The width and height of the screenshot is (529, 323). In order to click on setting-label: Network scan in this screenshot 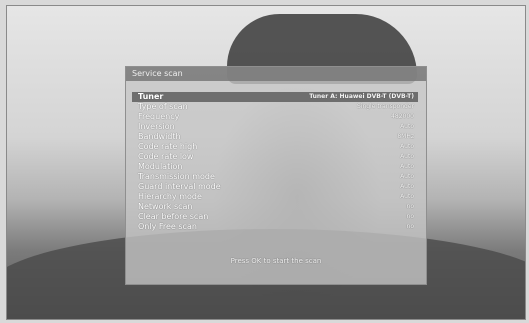, I will do `click(165, 206)`.